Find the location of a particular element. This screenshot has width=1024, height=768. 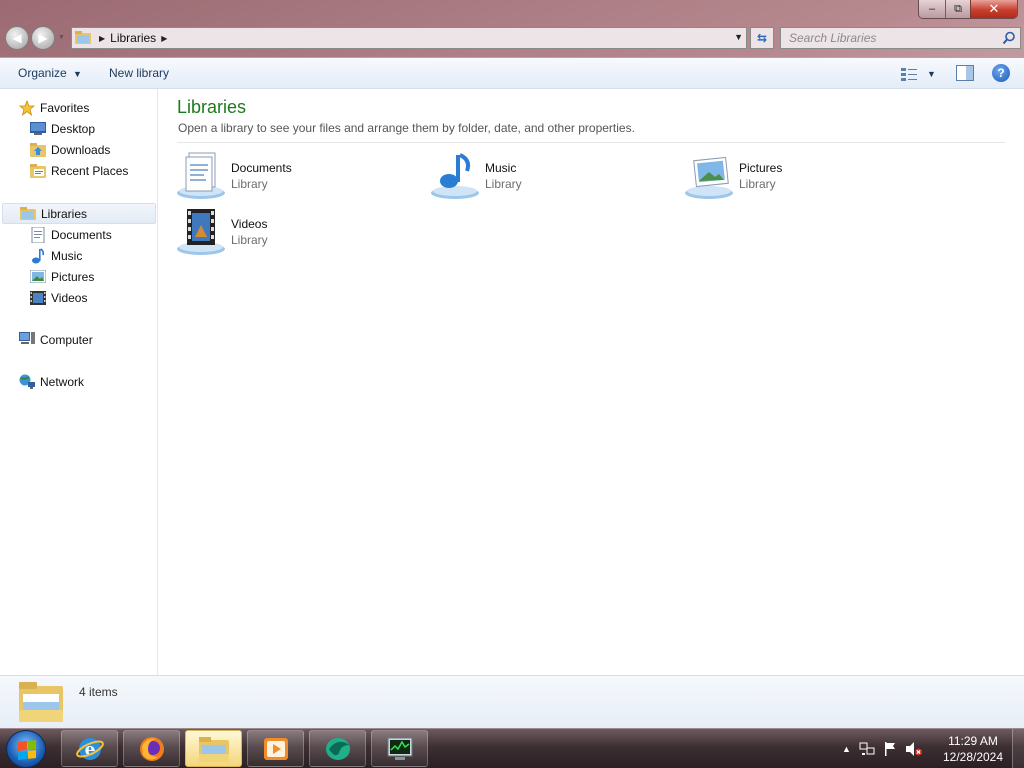

downloads-icon is located at coordinates (38, 150).